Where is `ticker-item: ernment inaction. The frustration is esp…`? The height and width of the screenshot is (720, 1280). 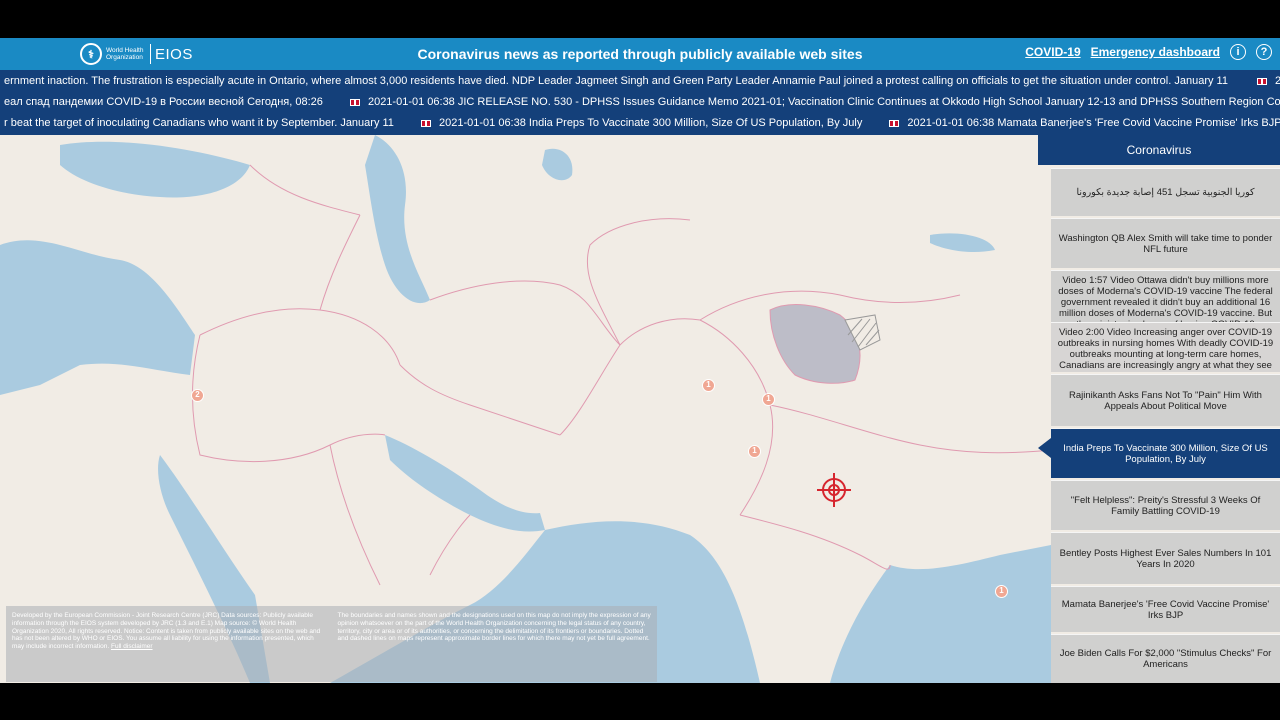 ticker-item: ernment inaction. The frustration is esp… is located at coordinates (616, 81).